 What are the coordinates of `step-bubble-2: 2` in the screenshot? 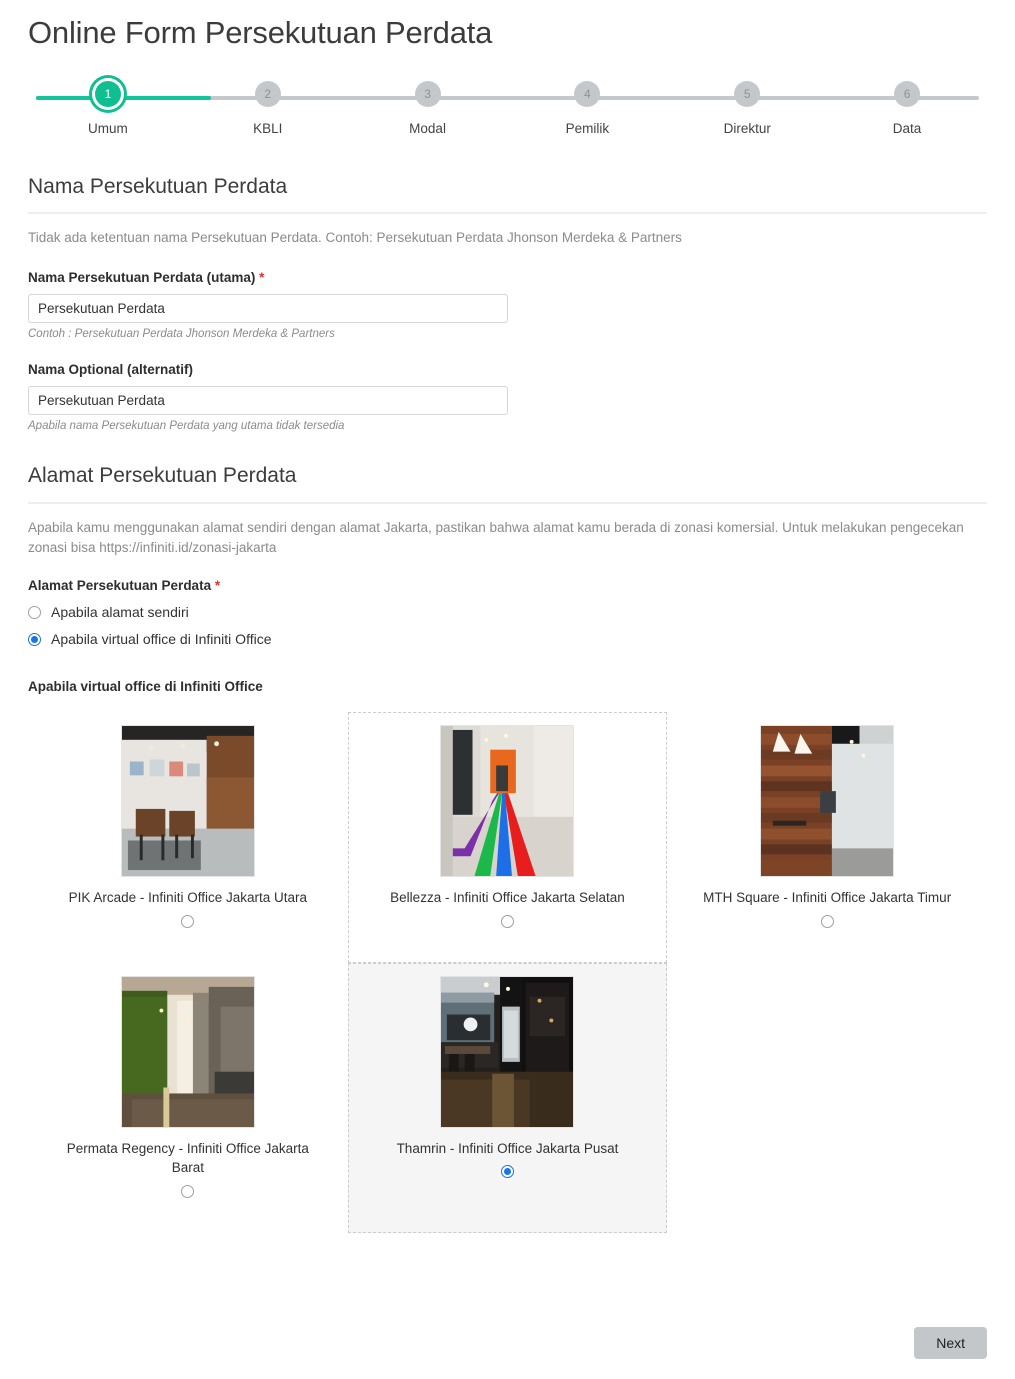 It's located at (267, 93).